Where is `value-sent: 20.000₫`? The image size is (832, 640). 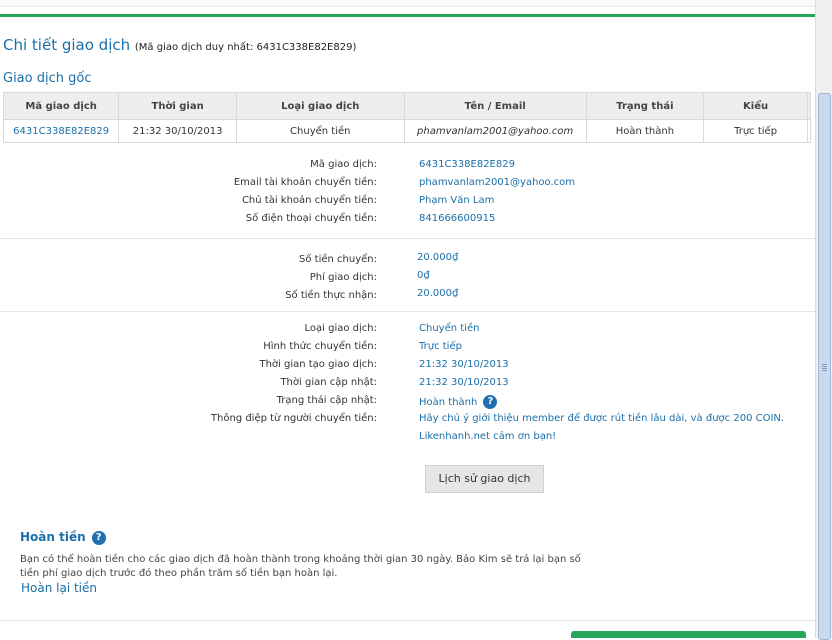 value-sent: 20.000₫ is located at coordinates (438, 257).